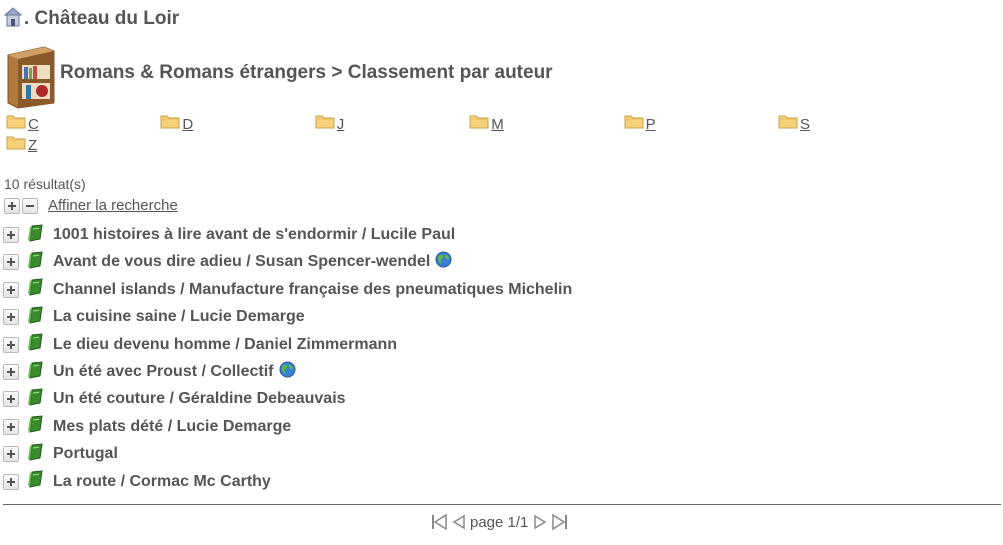 Image resolution: width=1003 pixels, height=545 pixels. What do you see at coordinates (225, 345) in the screenshot?
I see `result-title: Le dieu devenu homme / Daniel Zimmermann` at bounding box center [225, 345].